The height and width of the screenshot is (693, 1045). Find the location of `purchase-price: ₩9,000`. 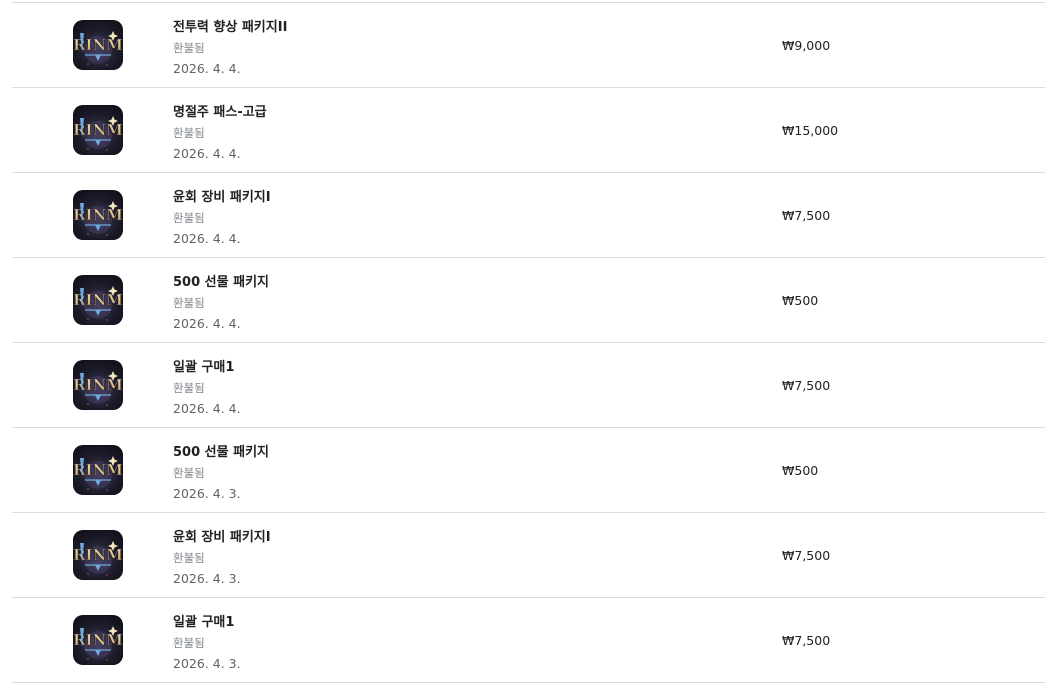

purchase-price: ₩9,000 is located at coordinates (806, 45).